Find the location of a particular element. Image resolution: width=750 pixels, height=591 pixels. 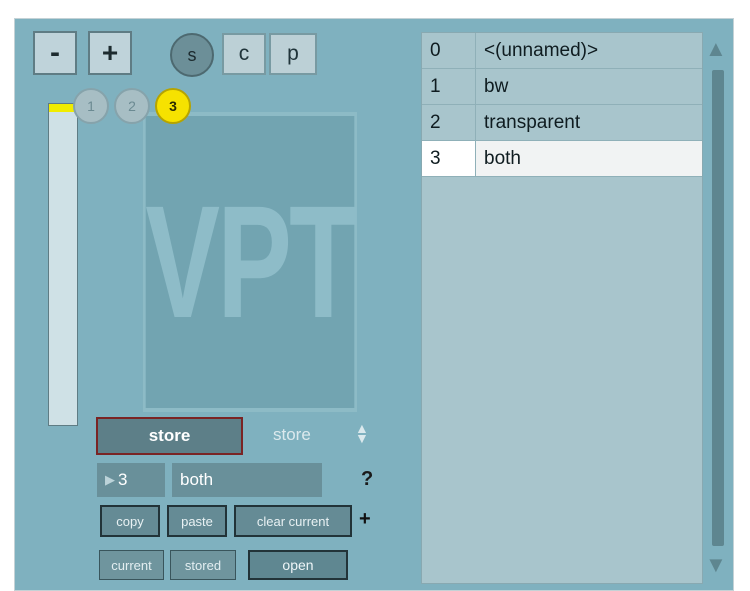

list-item: 0 <(unnamed)> is located at coordinates (562, 51).